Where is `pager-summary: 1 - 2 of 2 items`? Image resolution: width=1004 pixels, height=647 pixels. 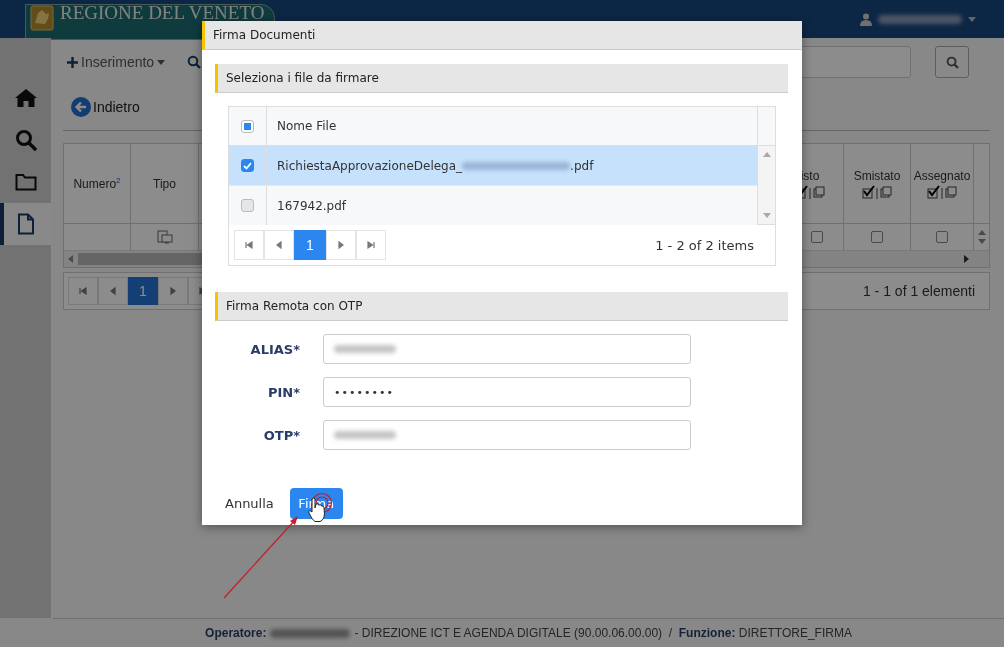 pager-summary: 1 - 2 of 2 items is located at coordinates (705, 245).